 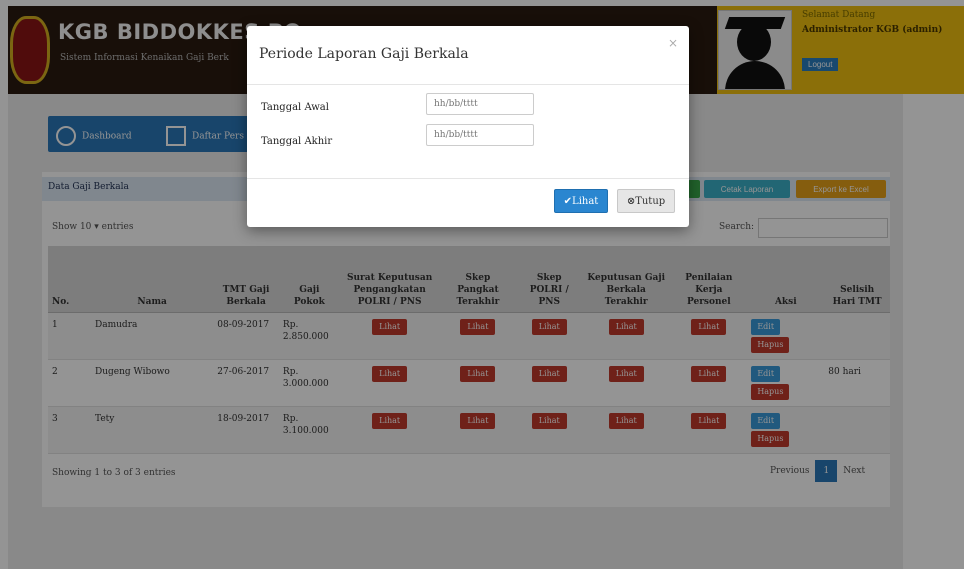 What do you see at coordinates (581, 201) in the screenshot?
I see `view-report-button: ✔Lihat` at bounding box center [581, 201].